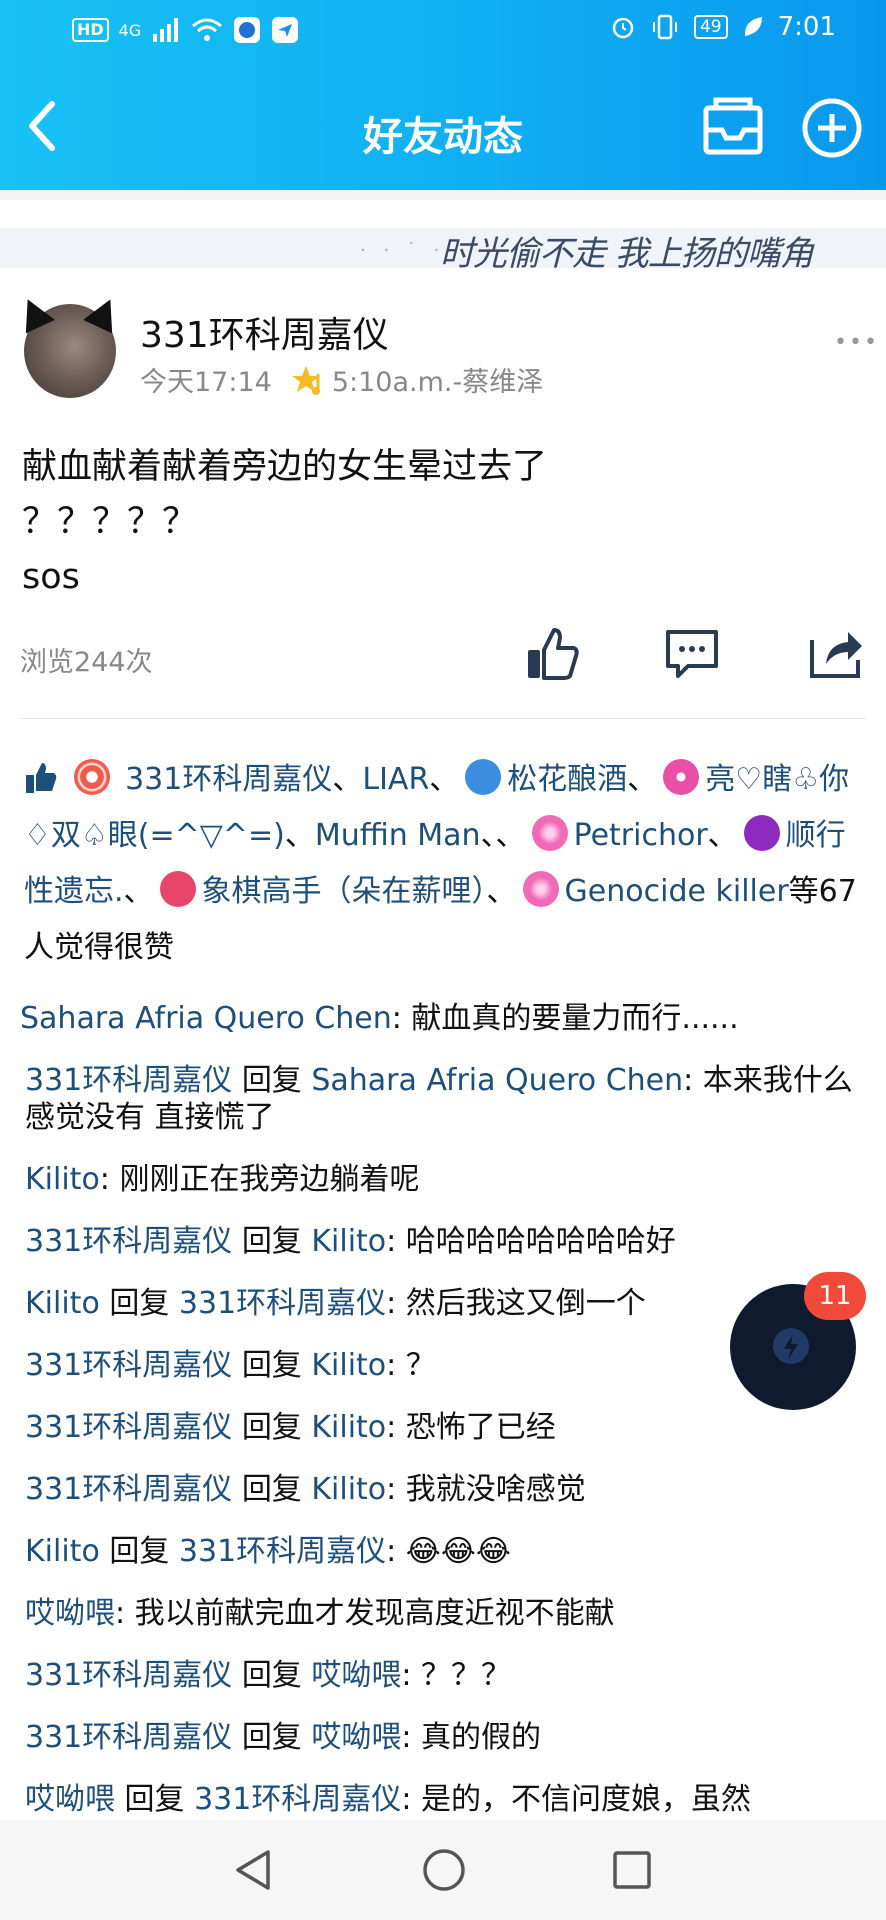 This screenshot has width=886, height=1920. I want to click on swirl-avatar-icon, so click(91, 777).